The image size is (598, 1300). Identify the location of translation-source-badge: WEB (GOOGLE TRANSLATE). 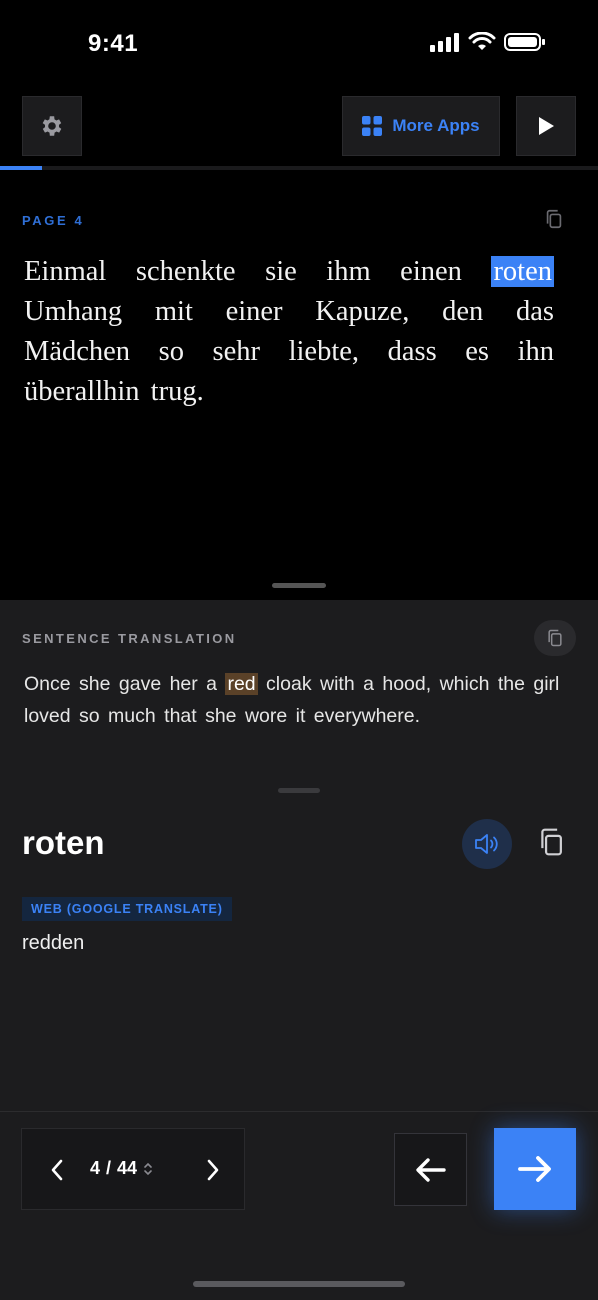
(127, 909).